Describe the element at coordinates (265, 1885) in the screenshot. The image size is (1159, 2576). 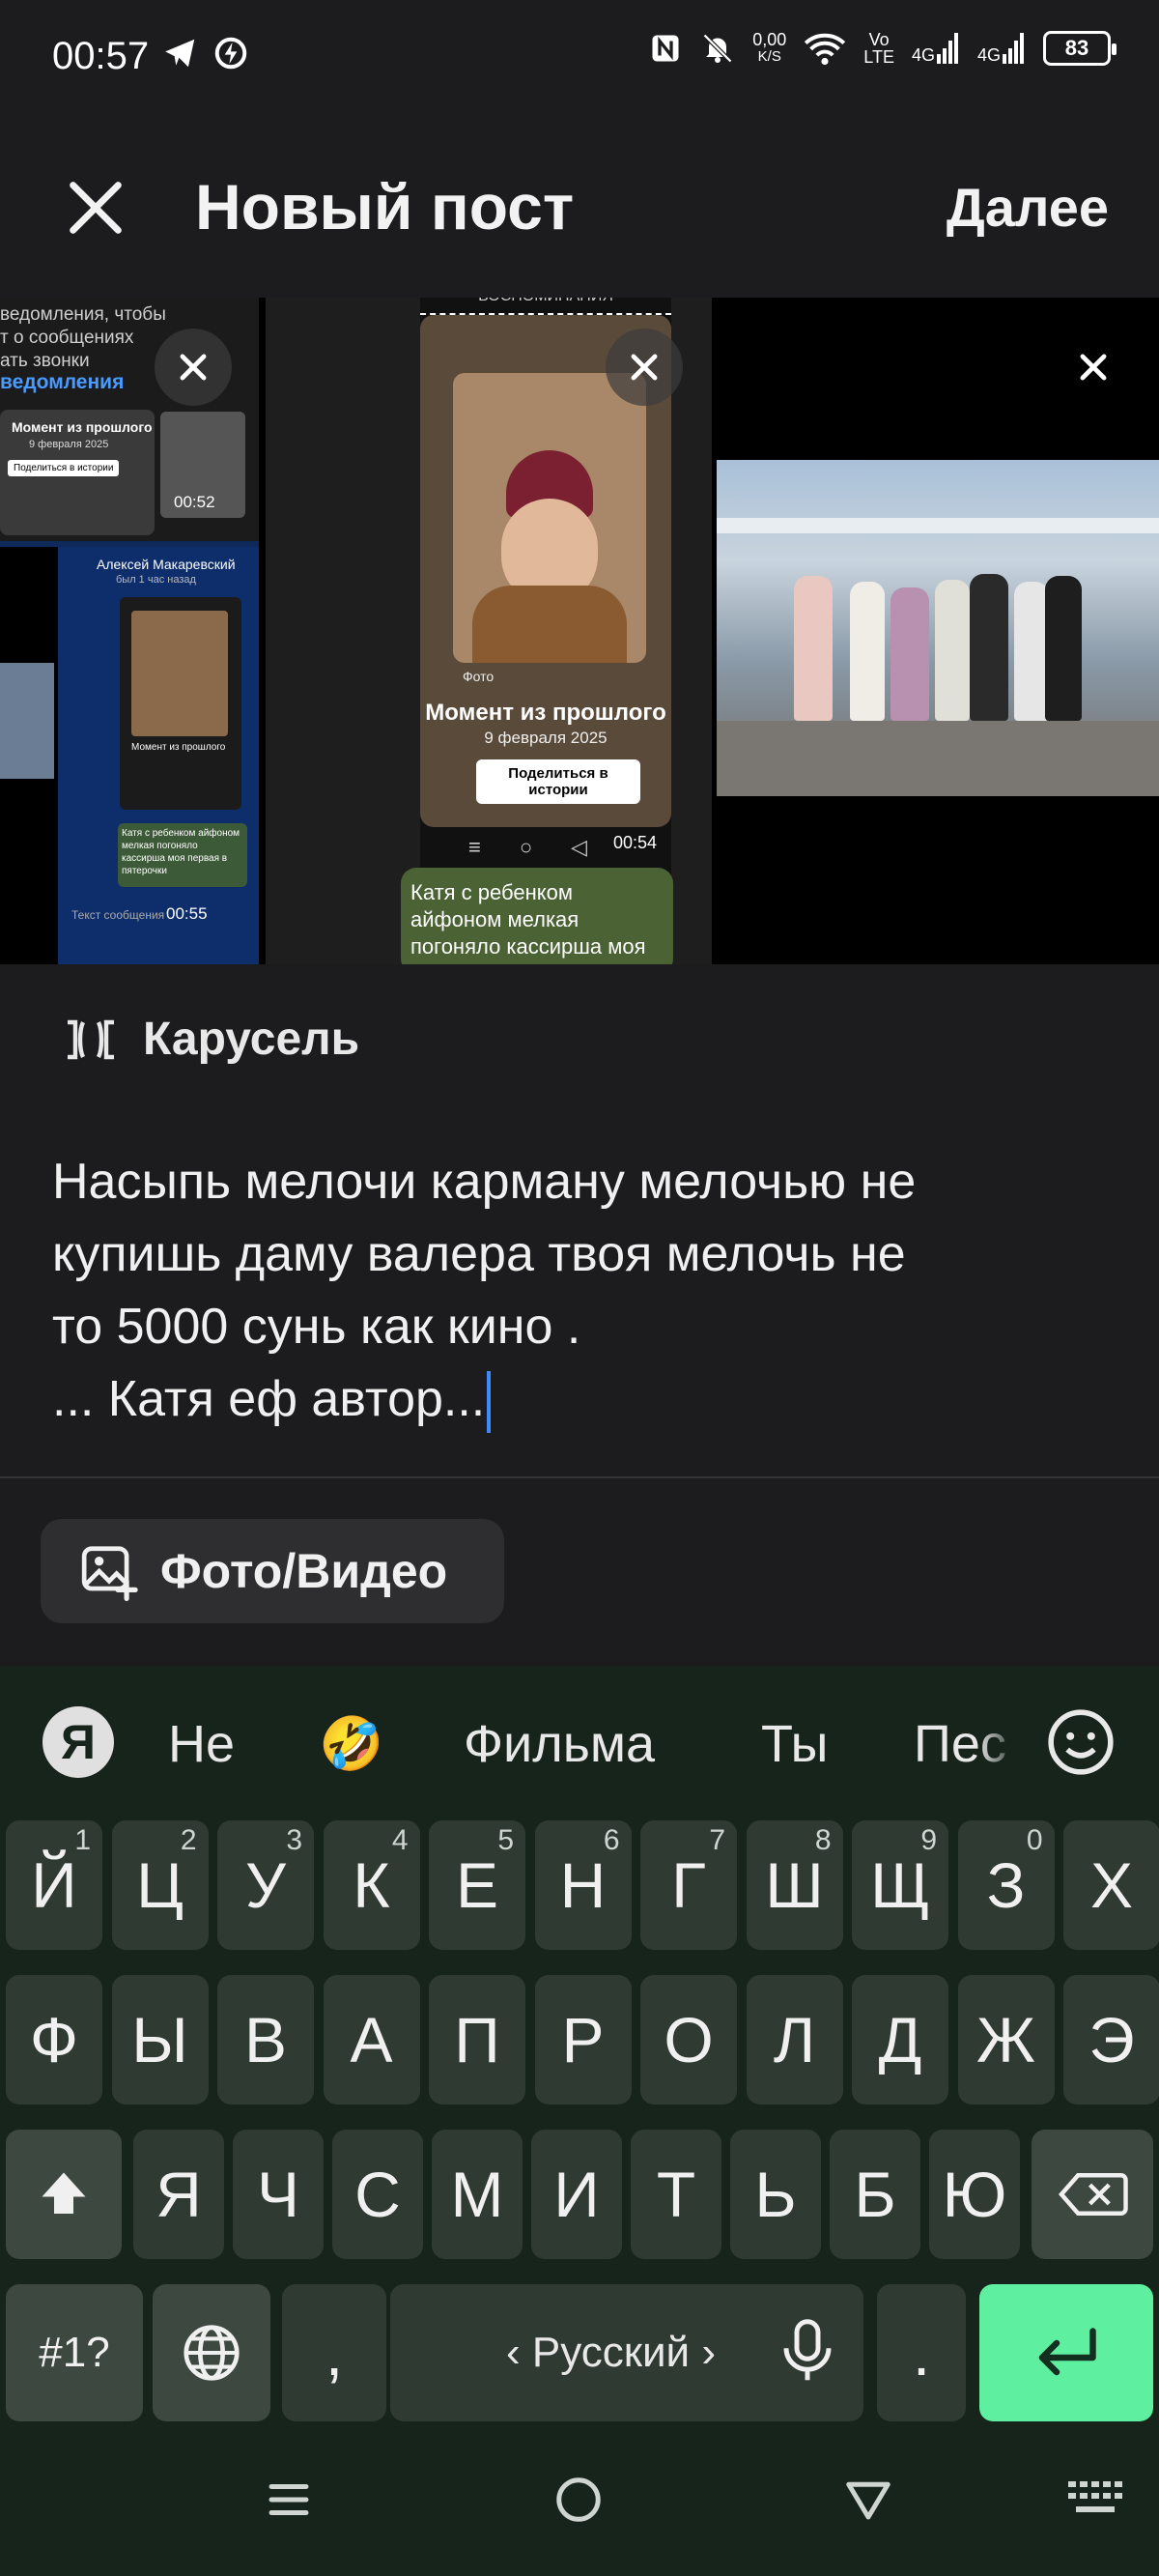
I see `key-у: У3` at that location.